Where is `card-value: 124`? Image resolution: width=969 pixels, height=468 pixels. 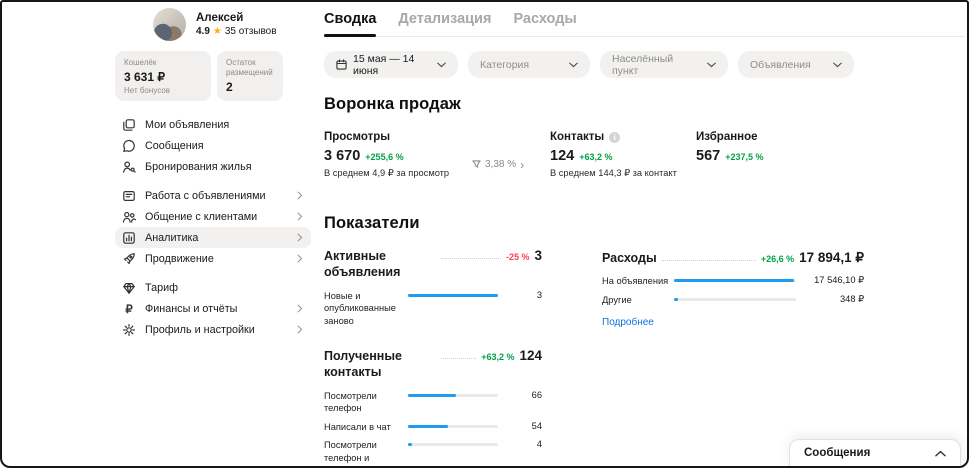 card-value: 124 is located at coordinates (530, 355).